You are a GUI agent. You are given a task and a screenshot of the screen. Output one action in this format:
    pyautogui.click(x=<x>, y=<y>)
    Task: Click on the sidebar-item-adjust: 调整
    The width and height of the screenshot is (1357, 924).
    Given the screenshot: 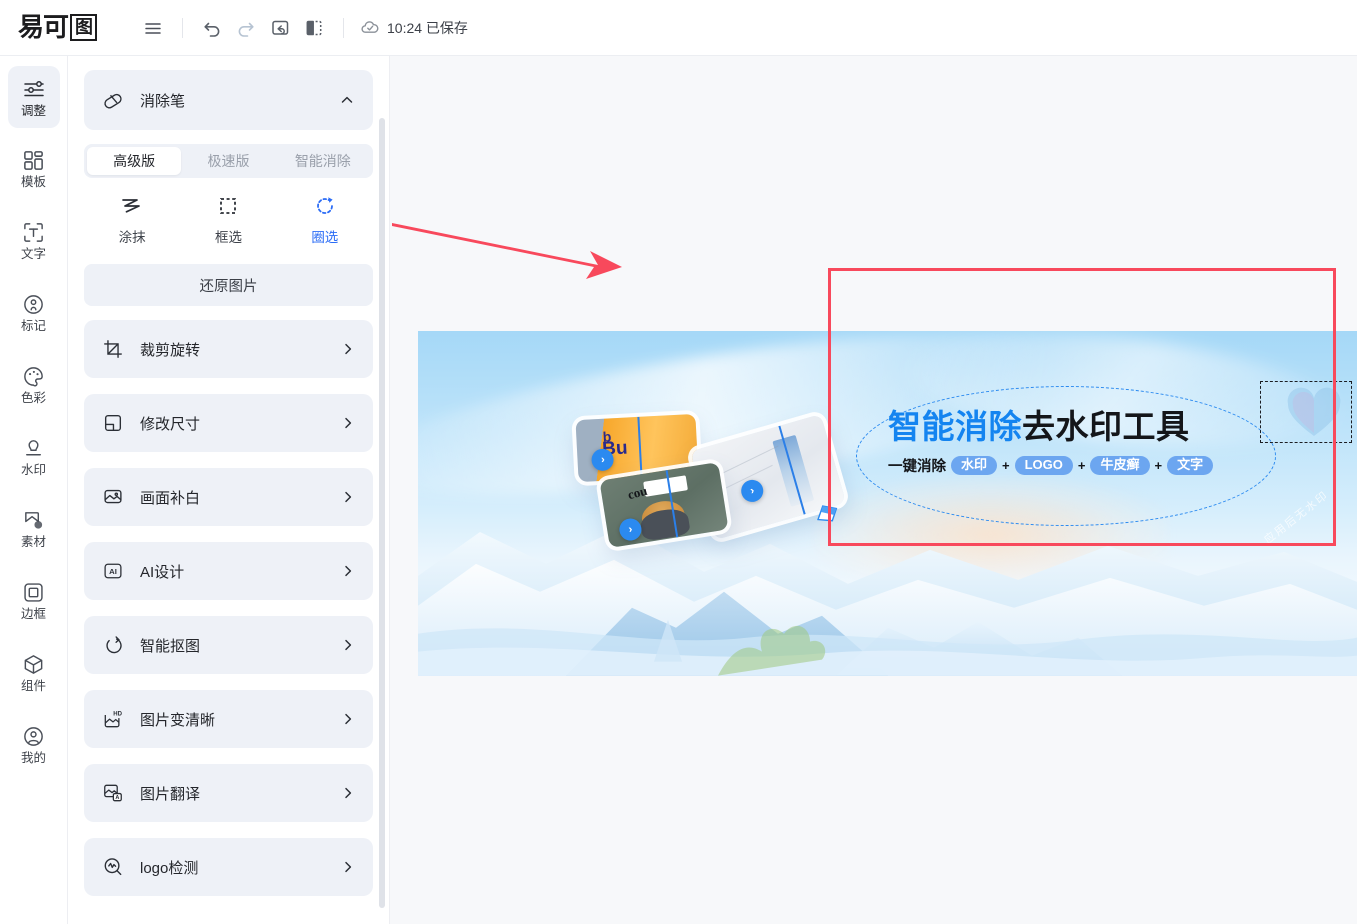 What is the action you would take?
    pyautogui.click(x=33, y=97)
    